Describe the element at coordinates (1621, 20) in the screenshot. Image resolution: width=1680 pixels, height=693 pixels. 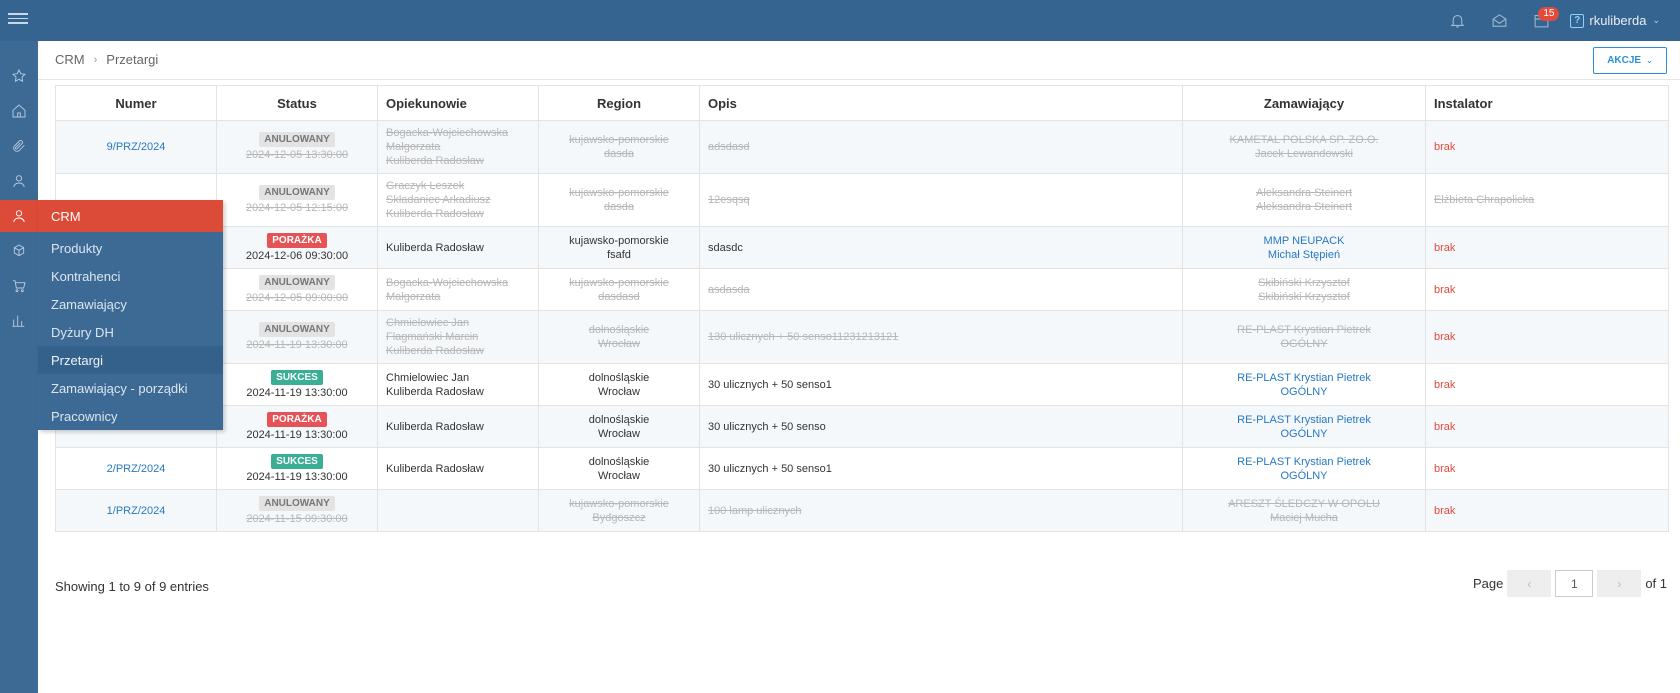
I see `user-menu: ? rkuliberda ⌄` at that location.